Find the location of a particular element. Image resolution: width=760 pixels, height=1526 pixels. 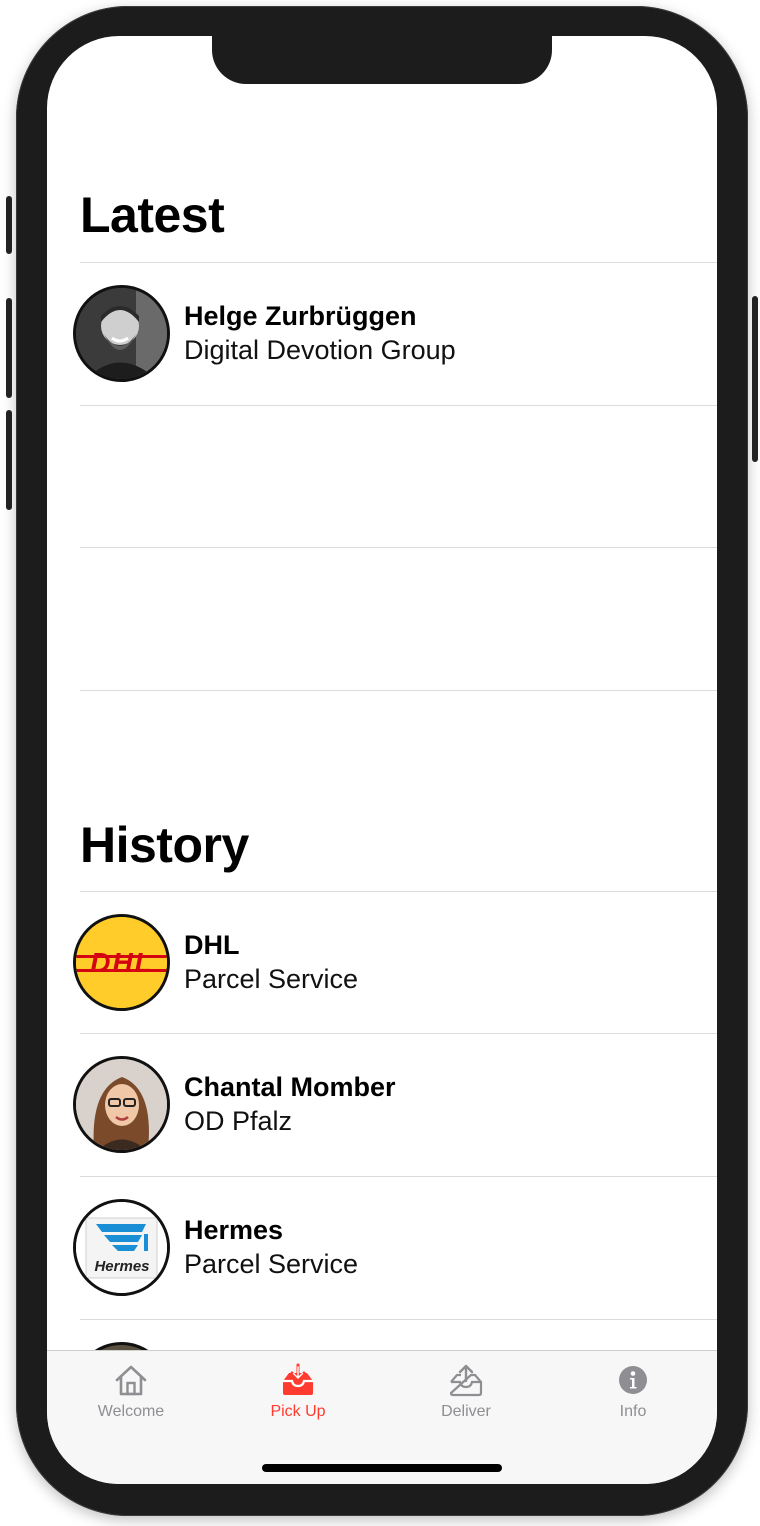

list-item-title: Hermes is located at coordinates (234, 1230).